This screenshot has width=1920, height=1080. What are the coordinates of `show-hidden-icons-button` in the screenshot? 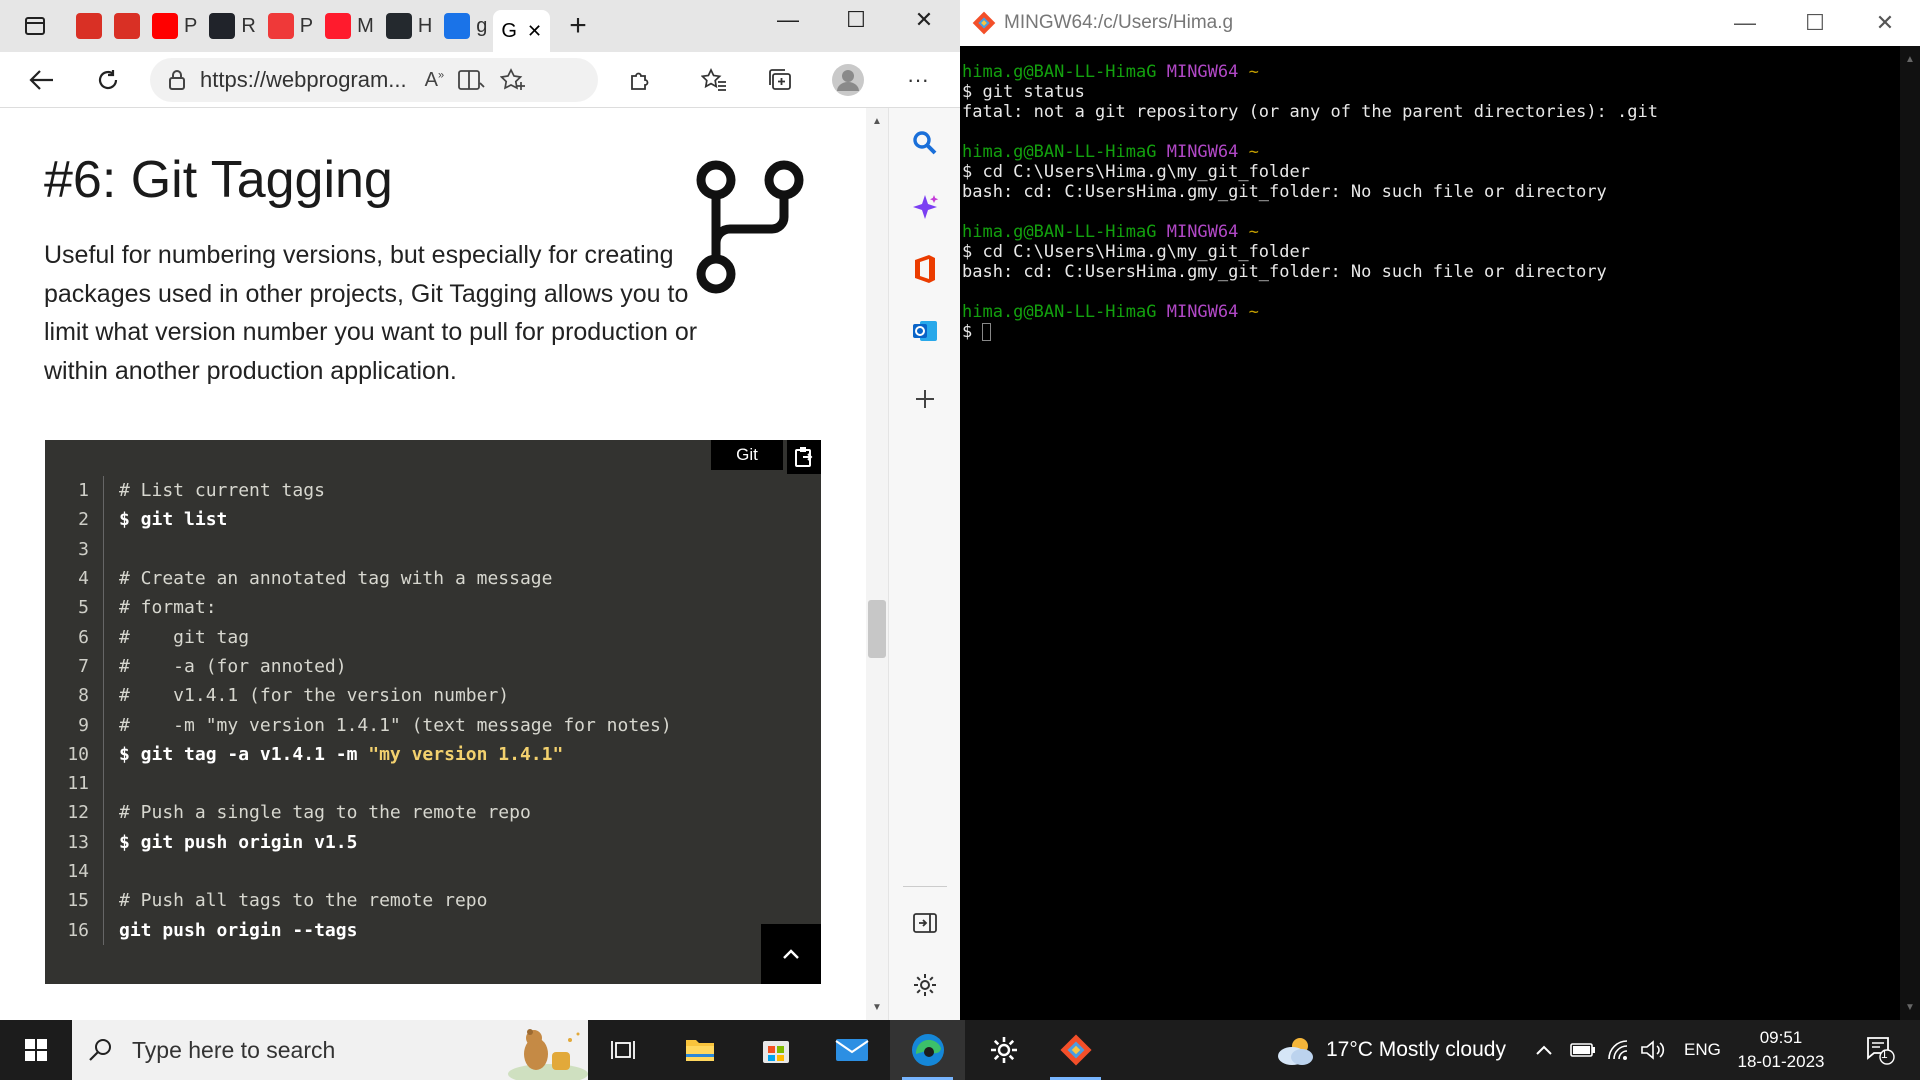 It's located at (1544, 1050).